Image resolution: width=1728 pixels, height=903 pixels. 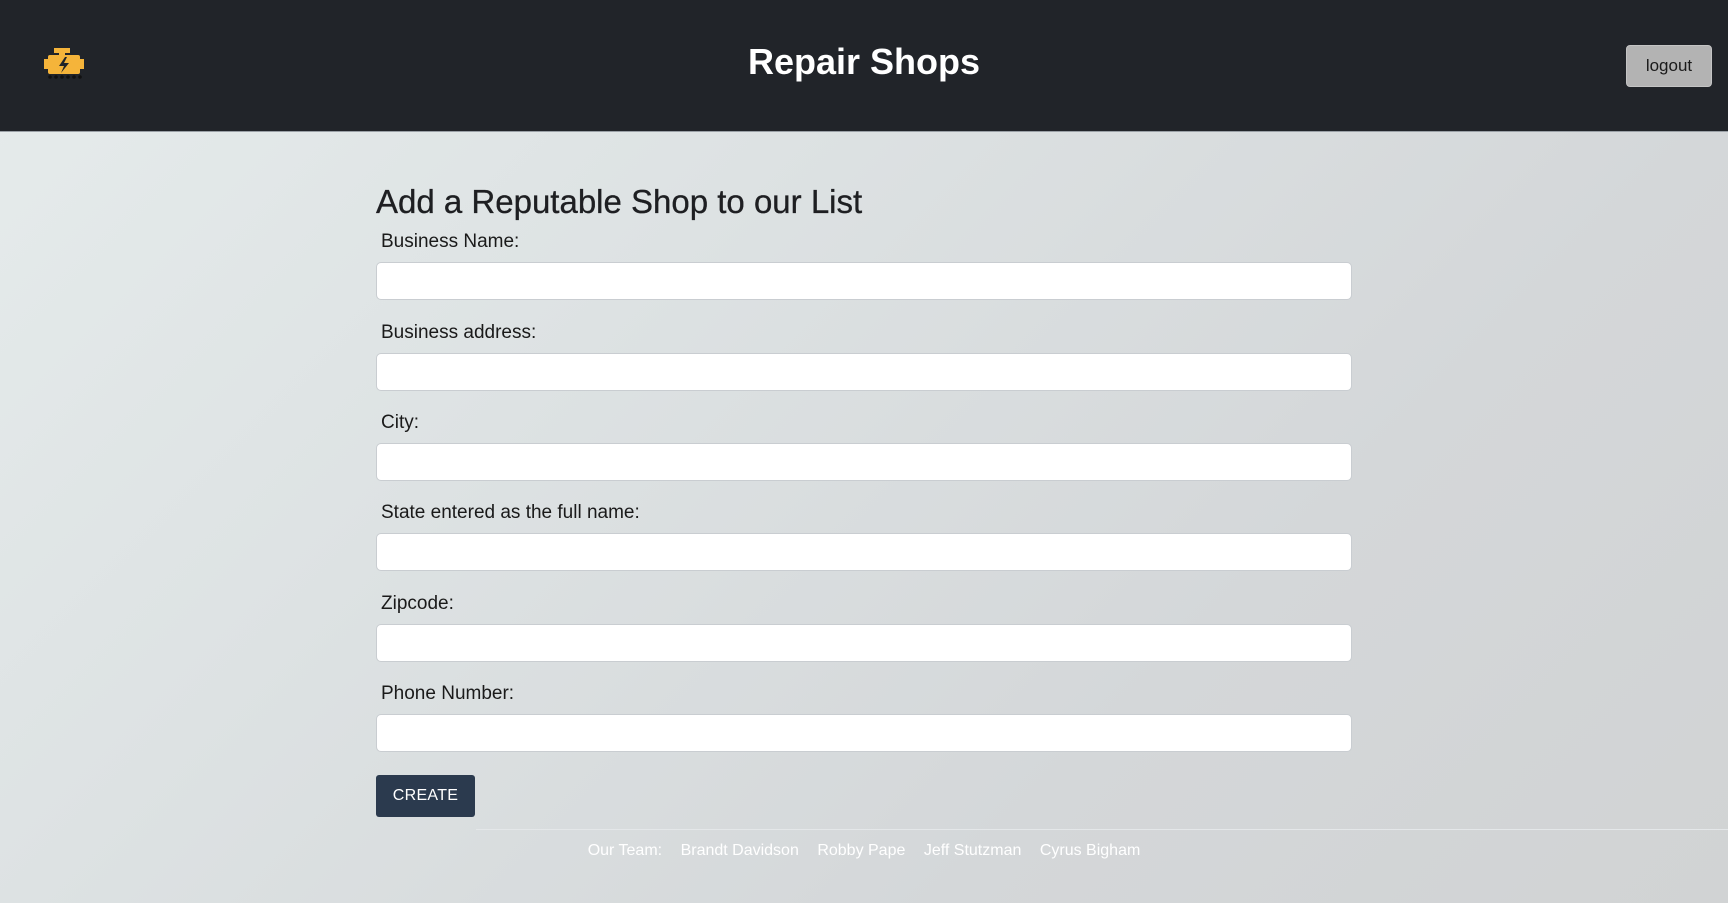 What do you see at coordinates (1669, 66) in the screenshot?
I see `logout-button: logout` at bounding box center [1669, 66].